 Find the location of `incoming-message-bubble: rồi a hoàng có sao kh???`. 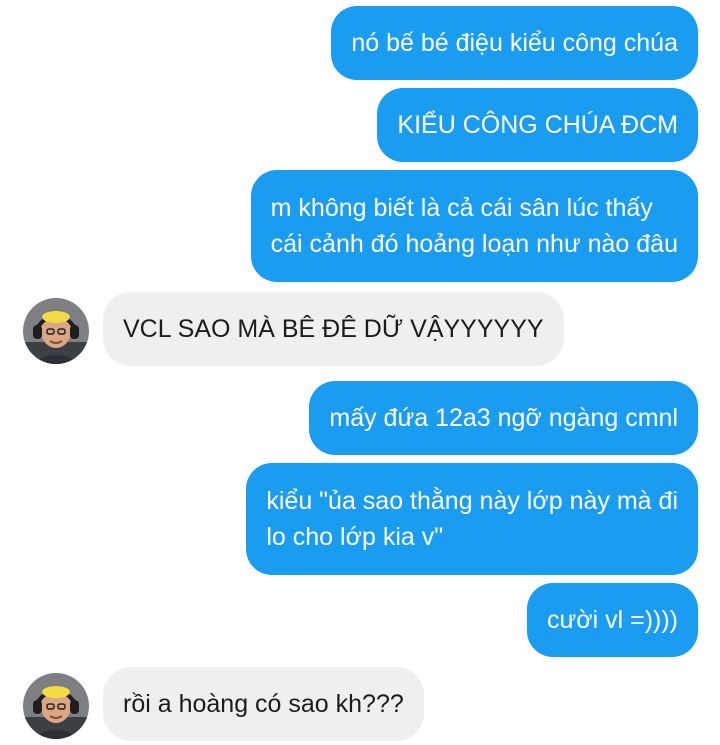

incoming-message-bubble: rồi a hoàng có sao kh??? is located at coordinates (263, 704).